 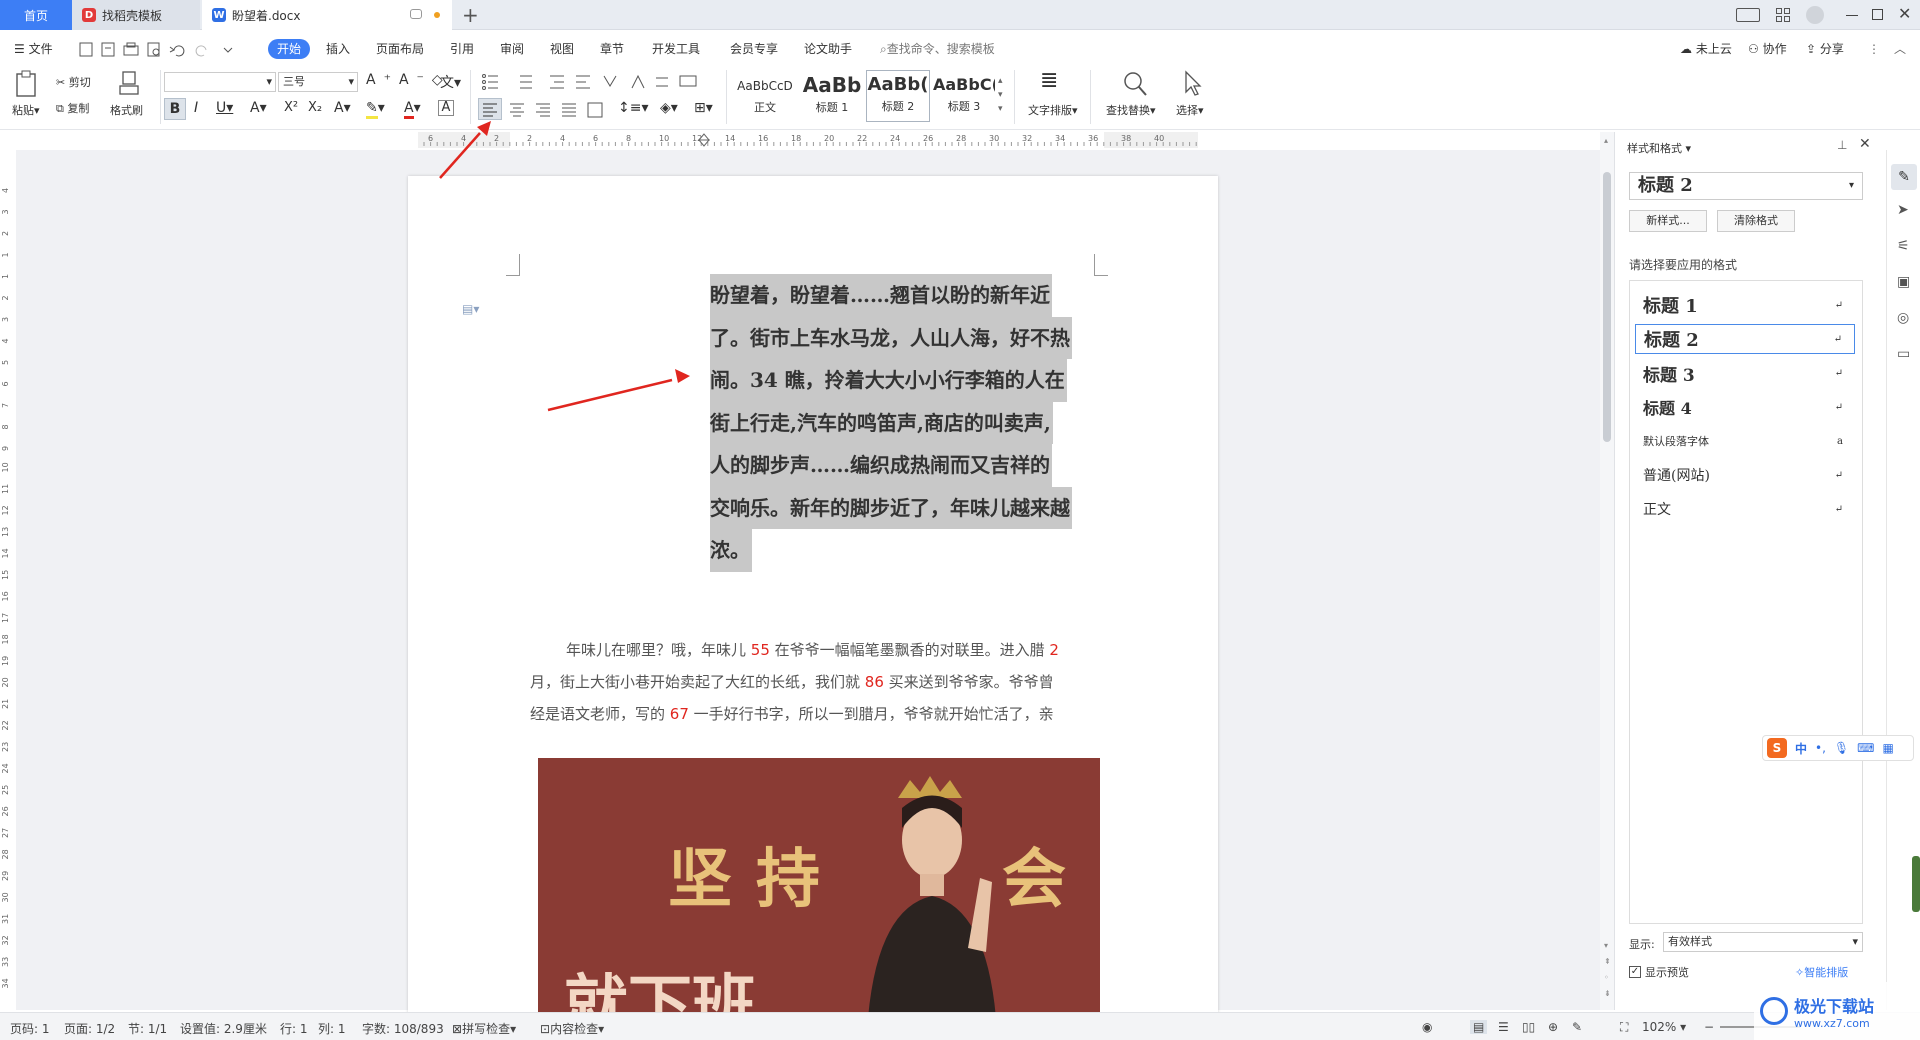 I want to click on status-word-count: 字数: 108/893, so click(x=403, y=1028).